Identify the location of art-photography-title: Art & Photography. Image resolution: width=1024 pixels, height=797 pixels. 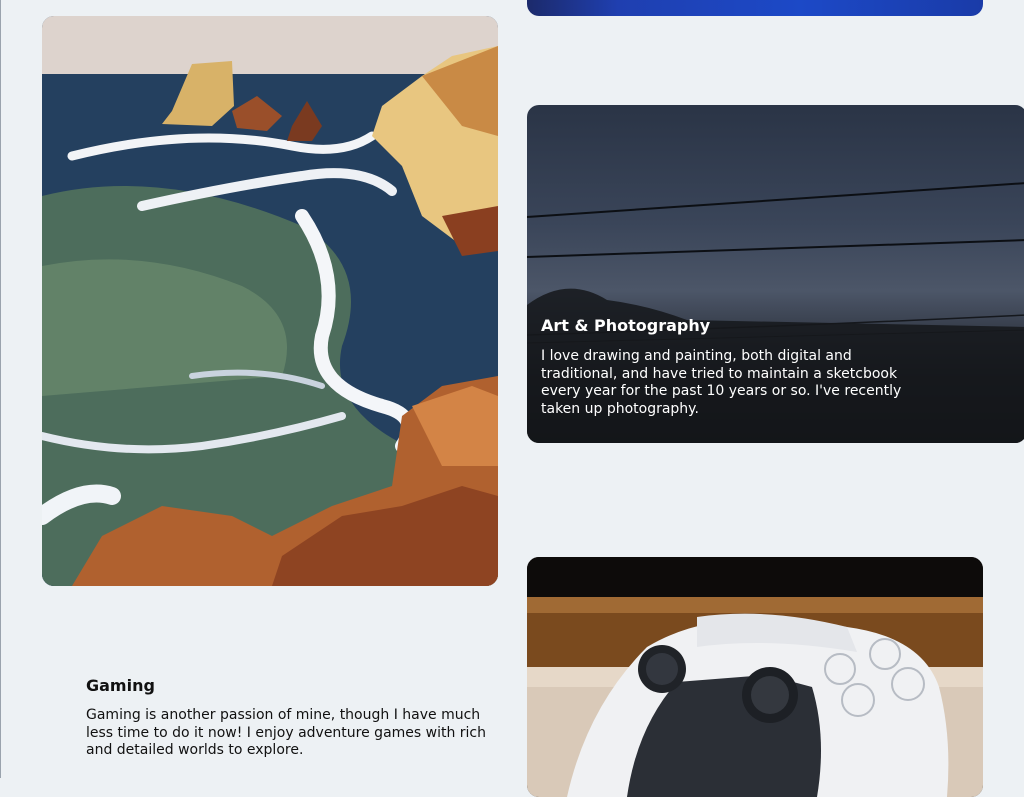
(626, 325).